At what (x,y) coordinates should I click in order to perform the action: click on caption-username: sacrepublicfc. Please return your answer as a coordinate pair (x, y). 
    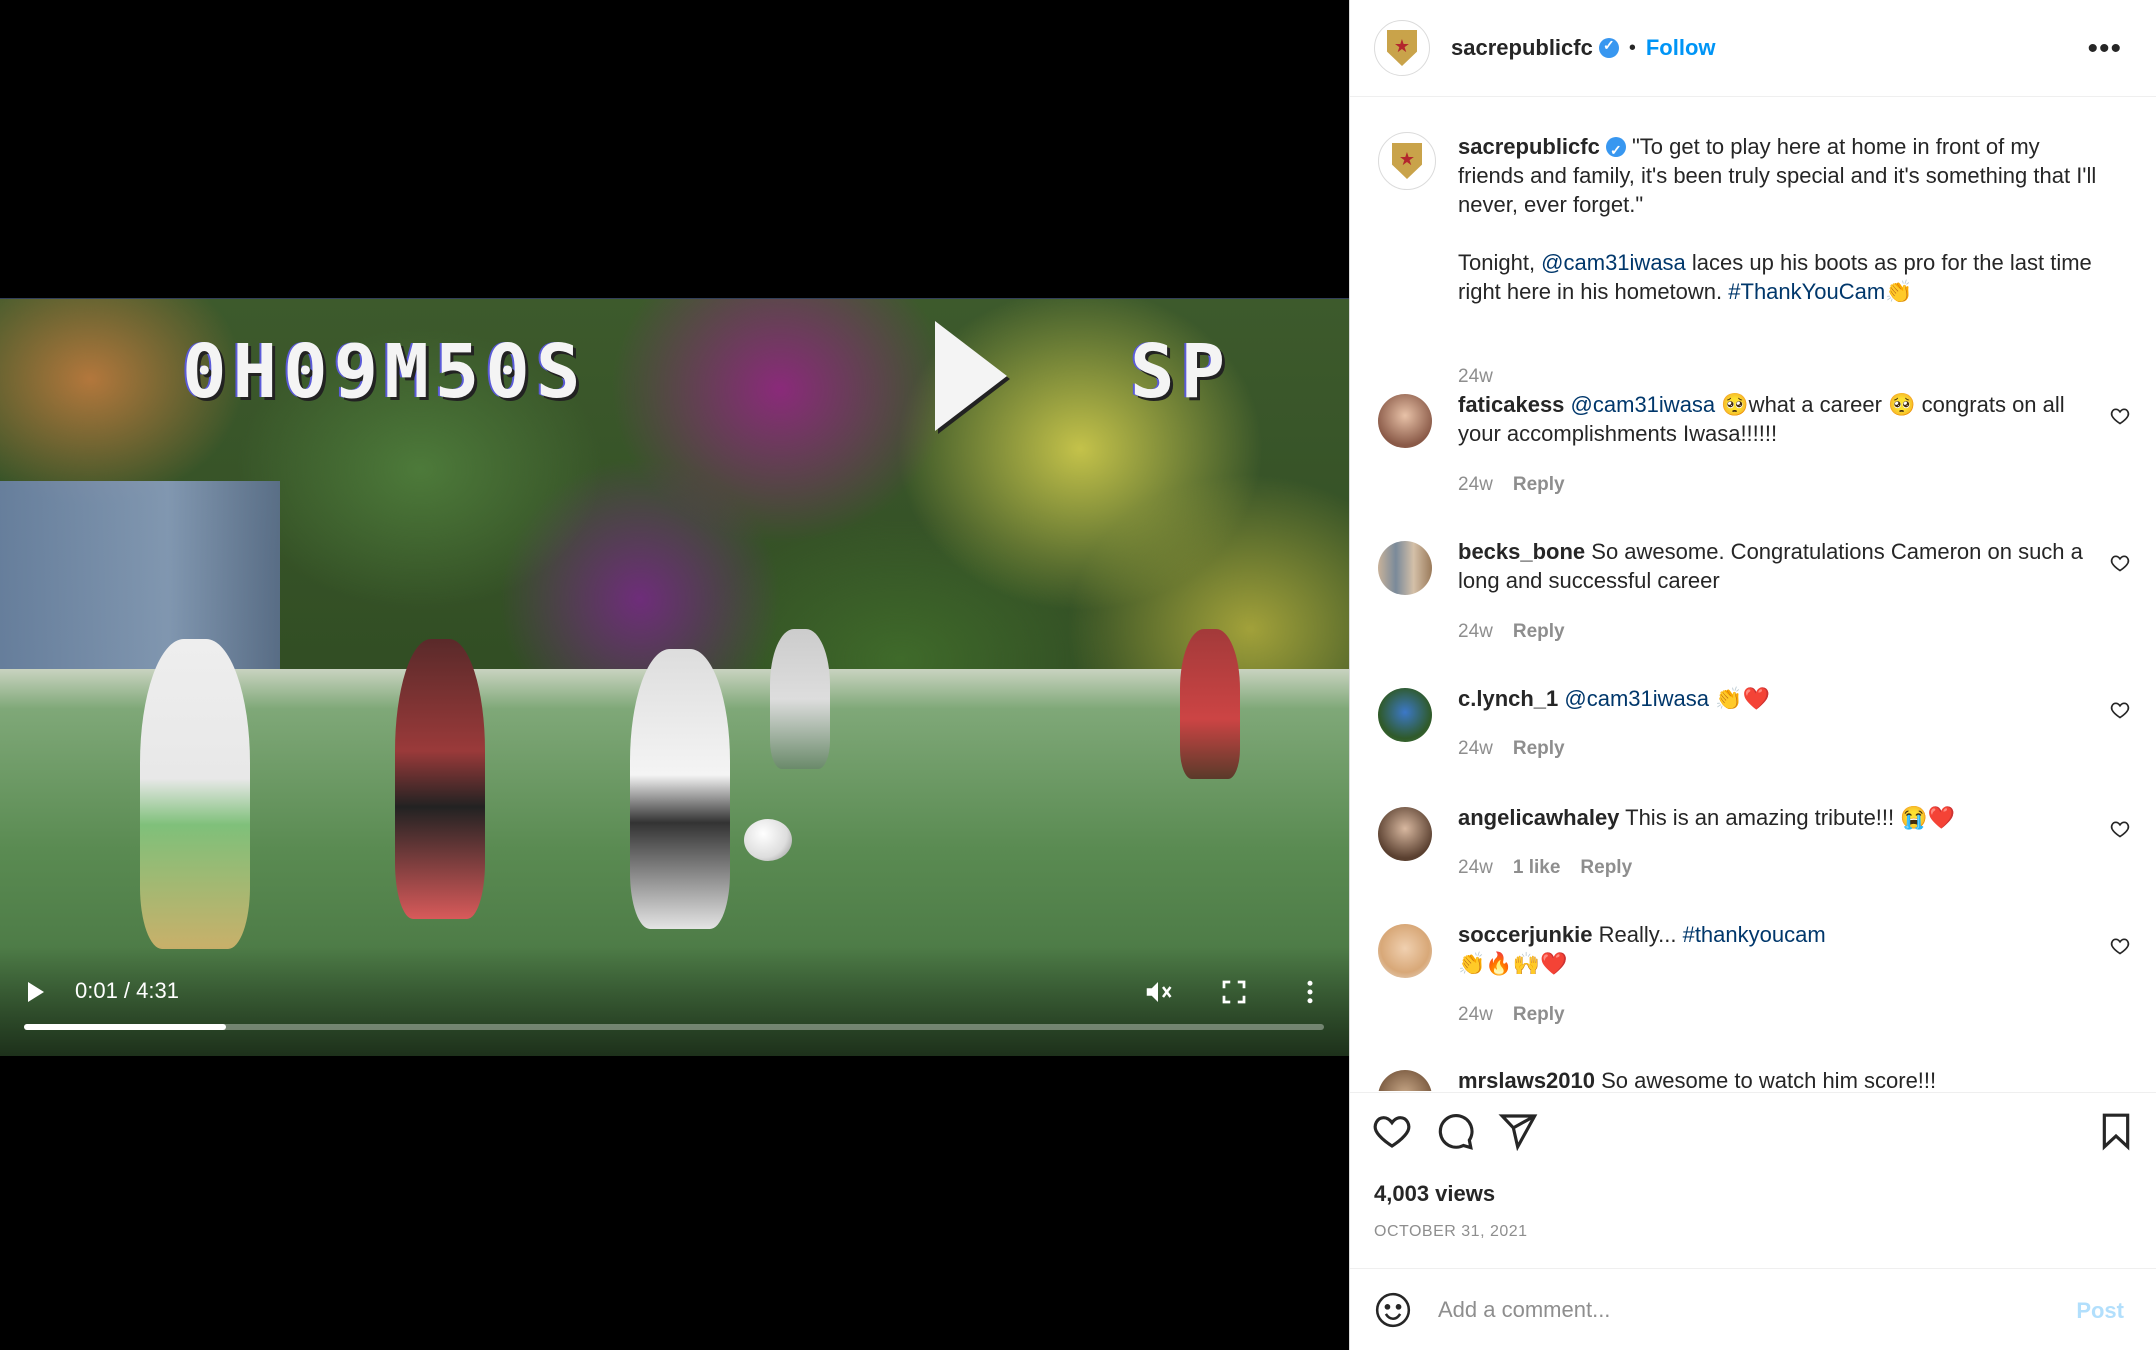
    Looking at the image, I should click on (1529, 146).